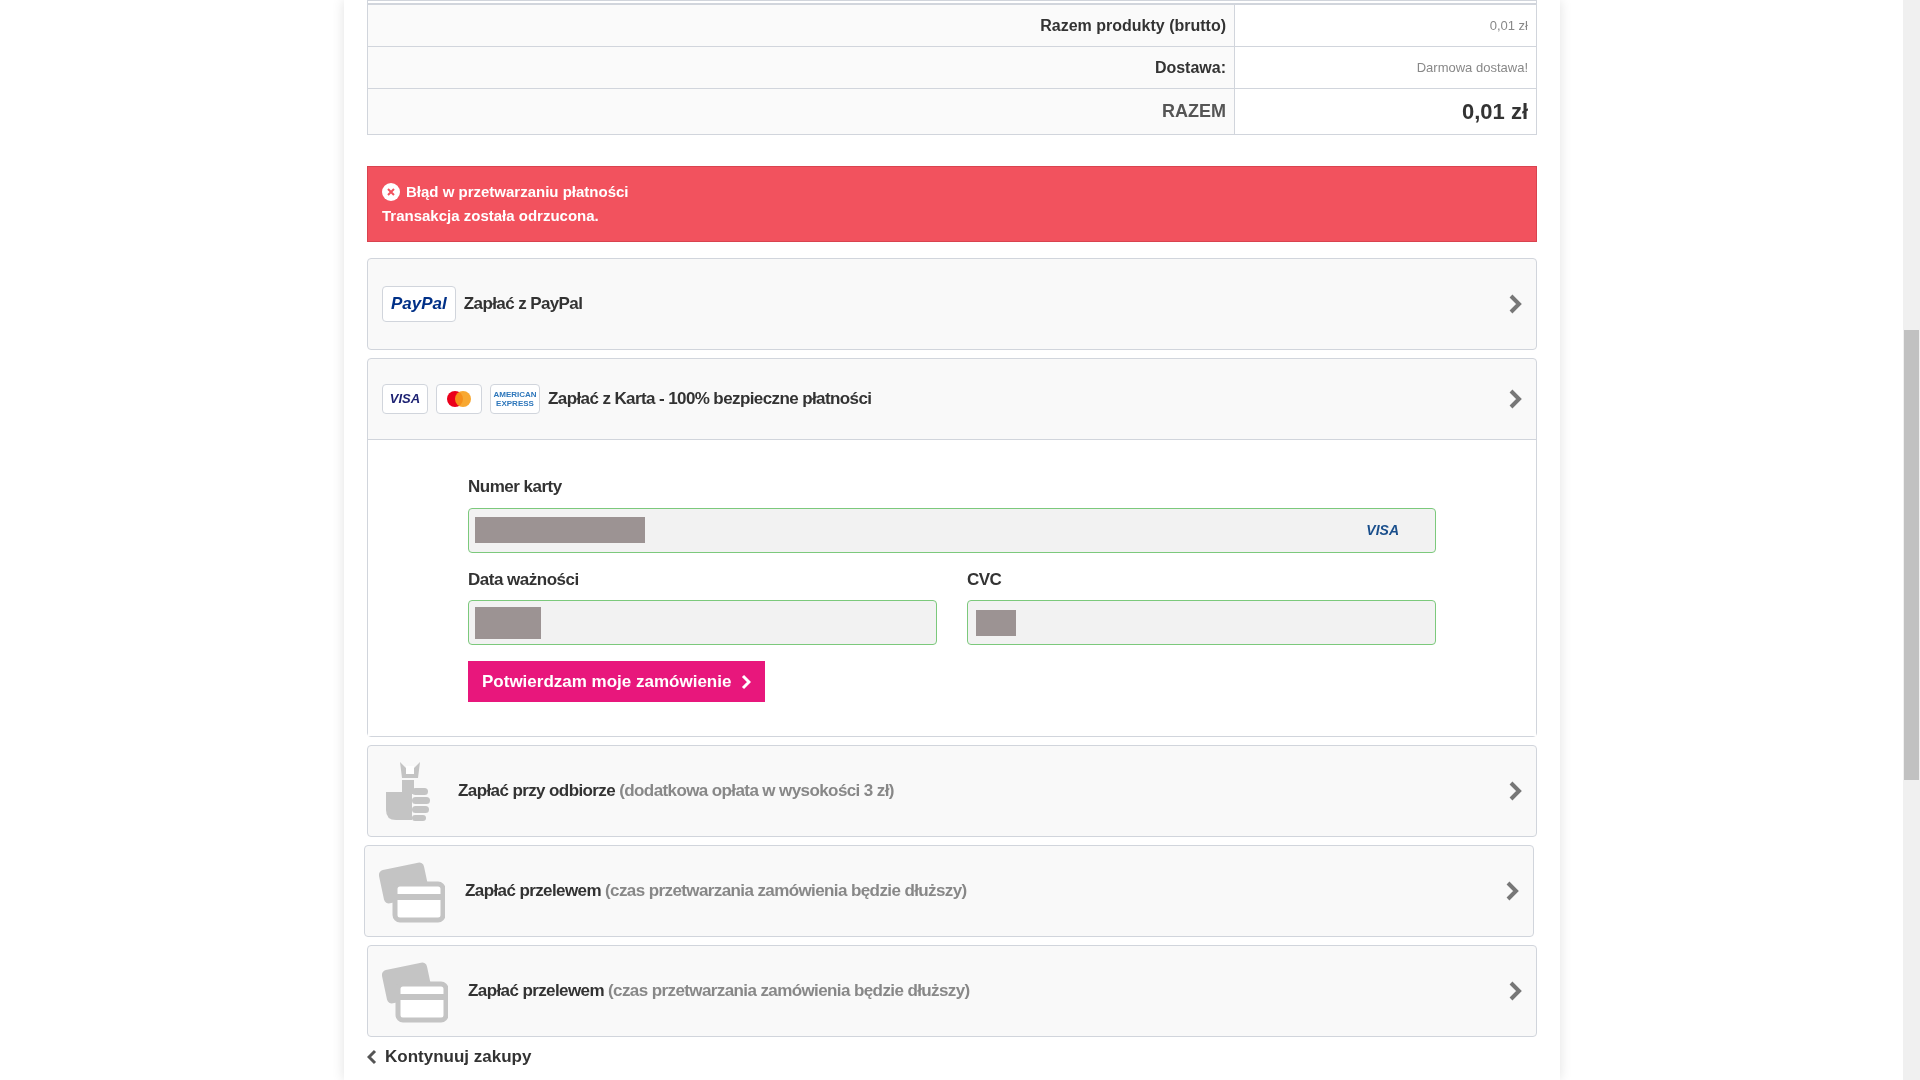  Describe the element at coordinates (391, 191) in the screenshot. I see `error-icon` at that location.